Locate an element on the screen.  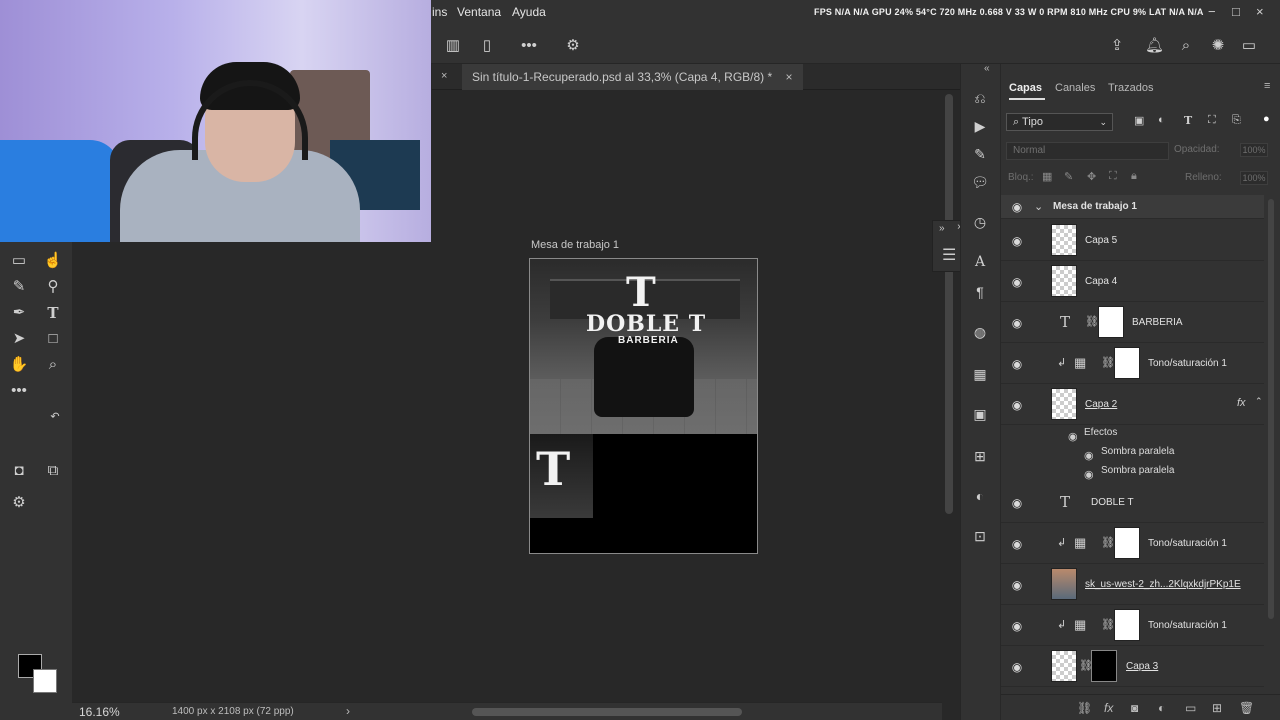
filter-pixel-icon: ▣ is located at coordinates (1139, 120).